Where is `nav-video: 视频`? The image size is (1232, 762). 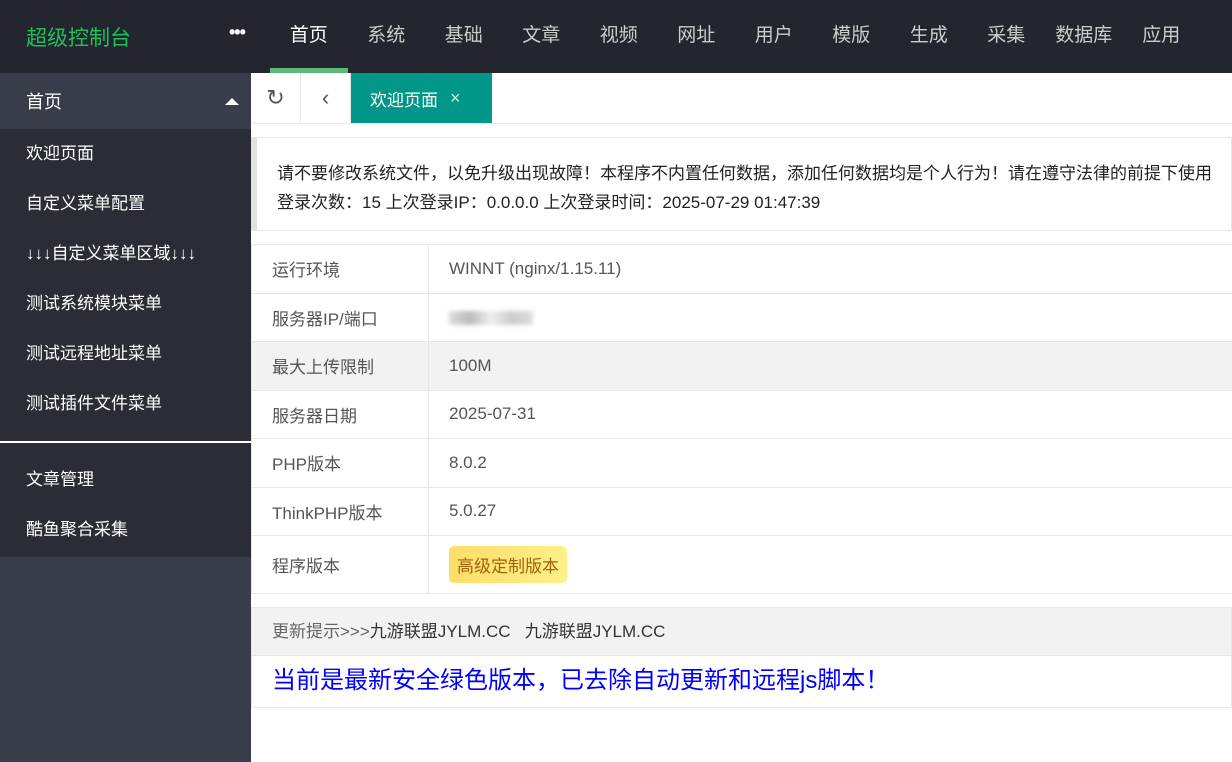 nav-video: 视频 is located at coordinates (619, 36).